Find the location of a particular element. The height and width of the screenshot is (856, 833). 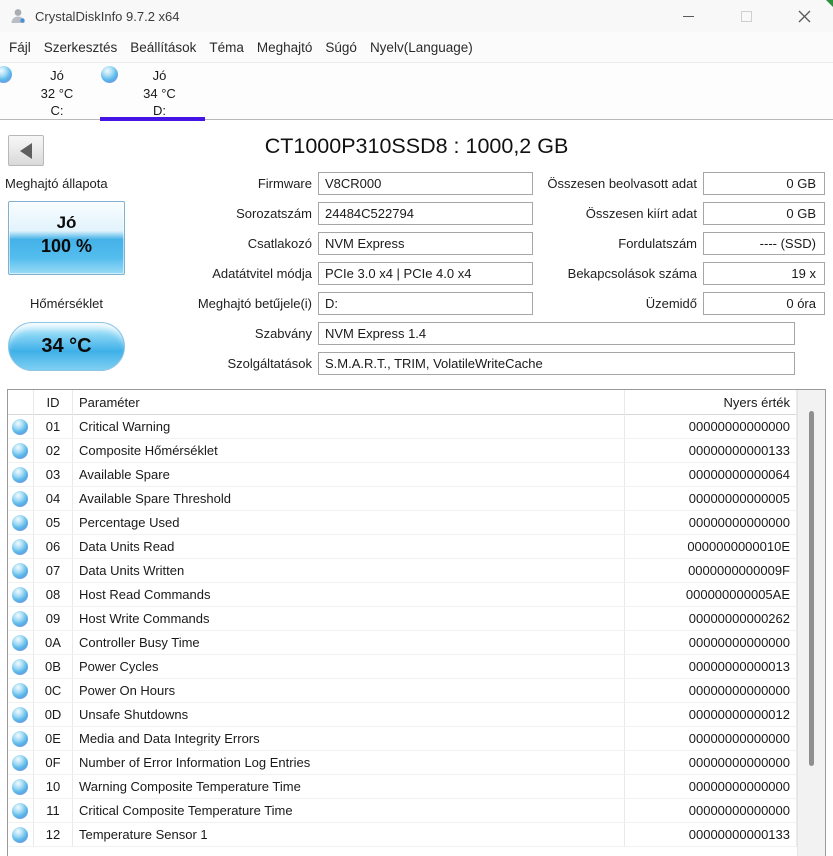

maximize-icon is located at coordinates (746, 16).